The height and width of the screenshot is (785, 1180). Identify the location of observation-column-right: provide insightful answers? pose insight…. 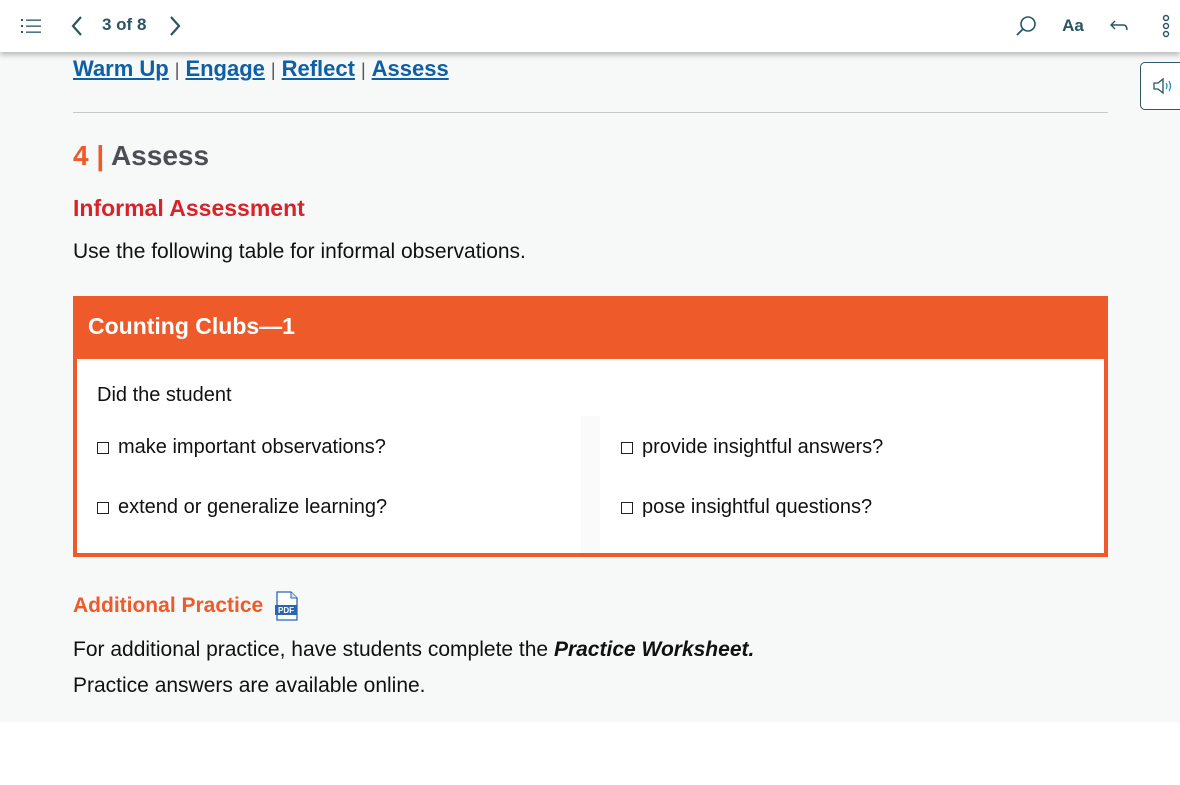
(844, 480).